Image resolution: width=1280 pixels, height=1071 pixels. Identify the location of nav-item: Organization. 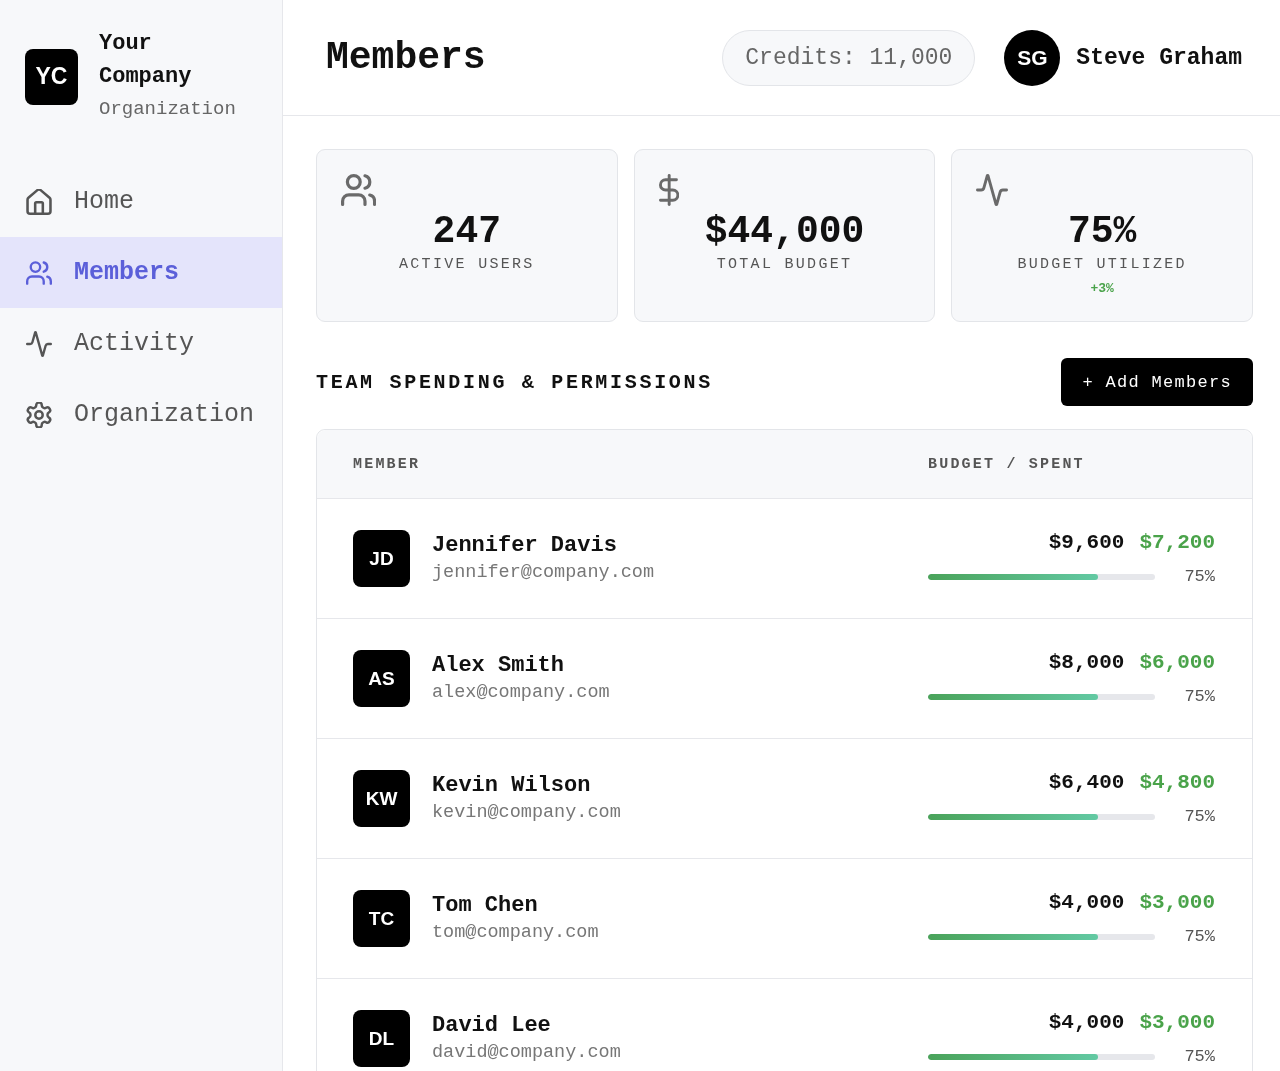
(141, 414).